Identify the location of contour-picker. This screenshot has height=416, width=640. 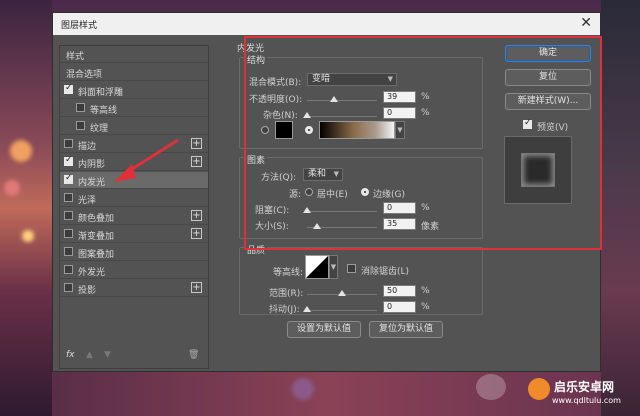
(317, 267).